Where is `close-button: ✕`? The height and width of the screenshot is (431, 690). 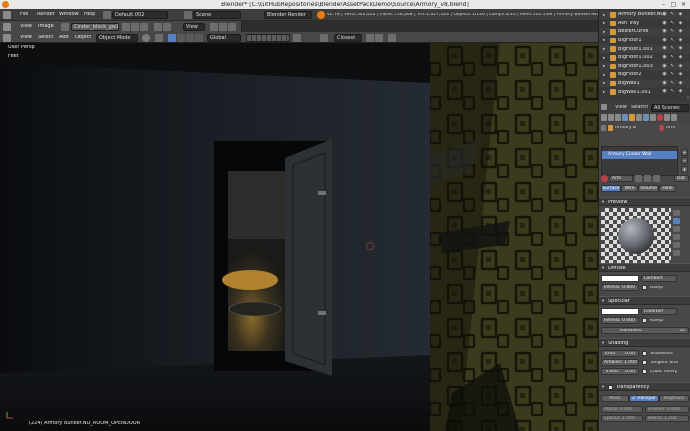
close-button: ✕ is located at coordinates (683, 4).